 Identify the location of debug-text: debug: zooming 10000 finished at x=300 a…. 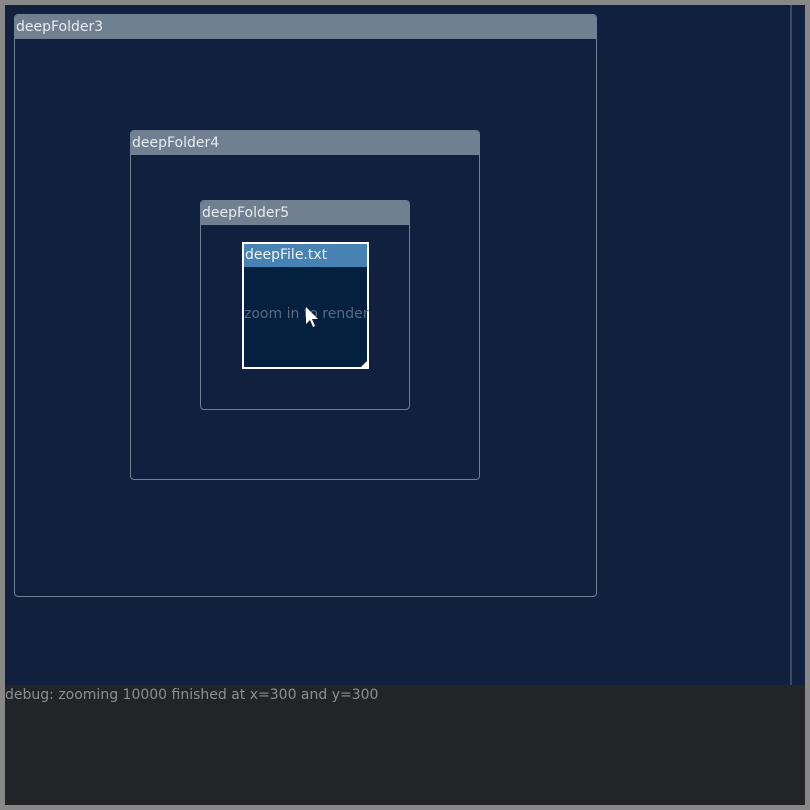
(192, 695).